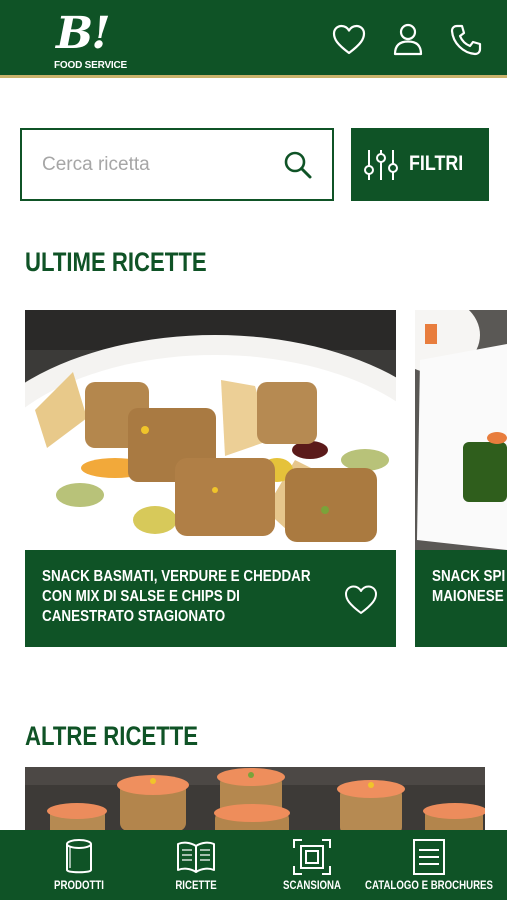 The height and width of the screenshot is (900, 507). I want to click on filter-label: FILTRI, so click(436, 163).